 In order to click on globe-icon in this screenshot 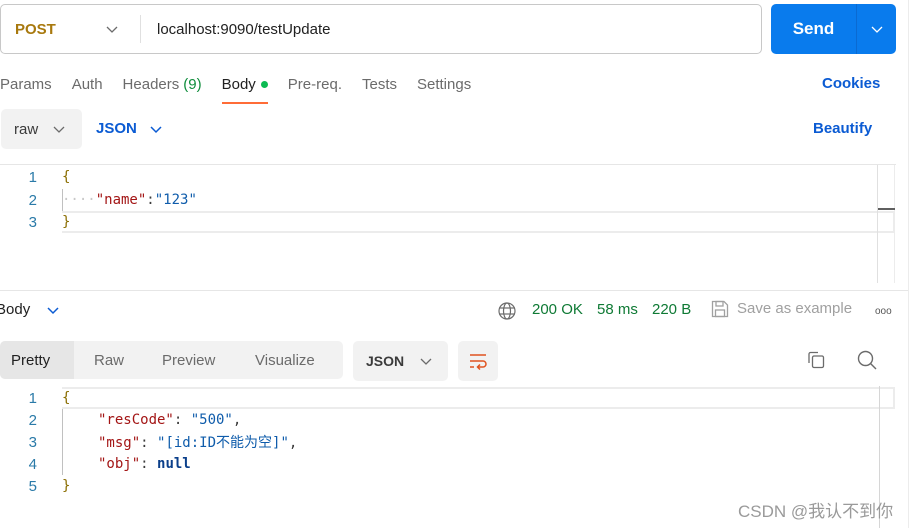, I will do `click(507, 311)`.